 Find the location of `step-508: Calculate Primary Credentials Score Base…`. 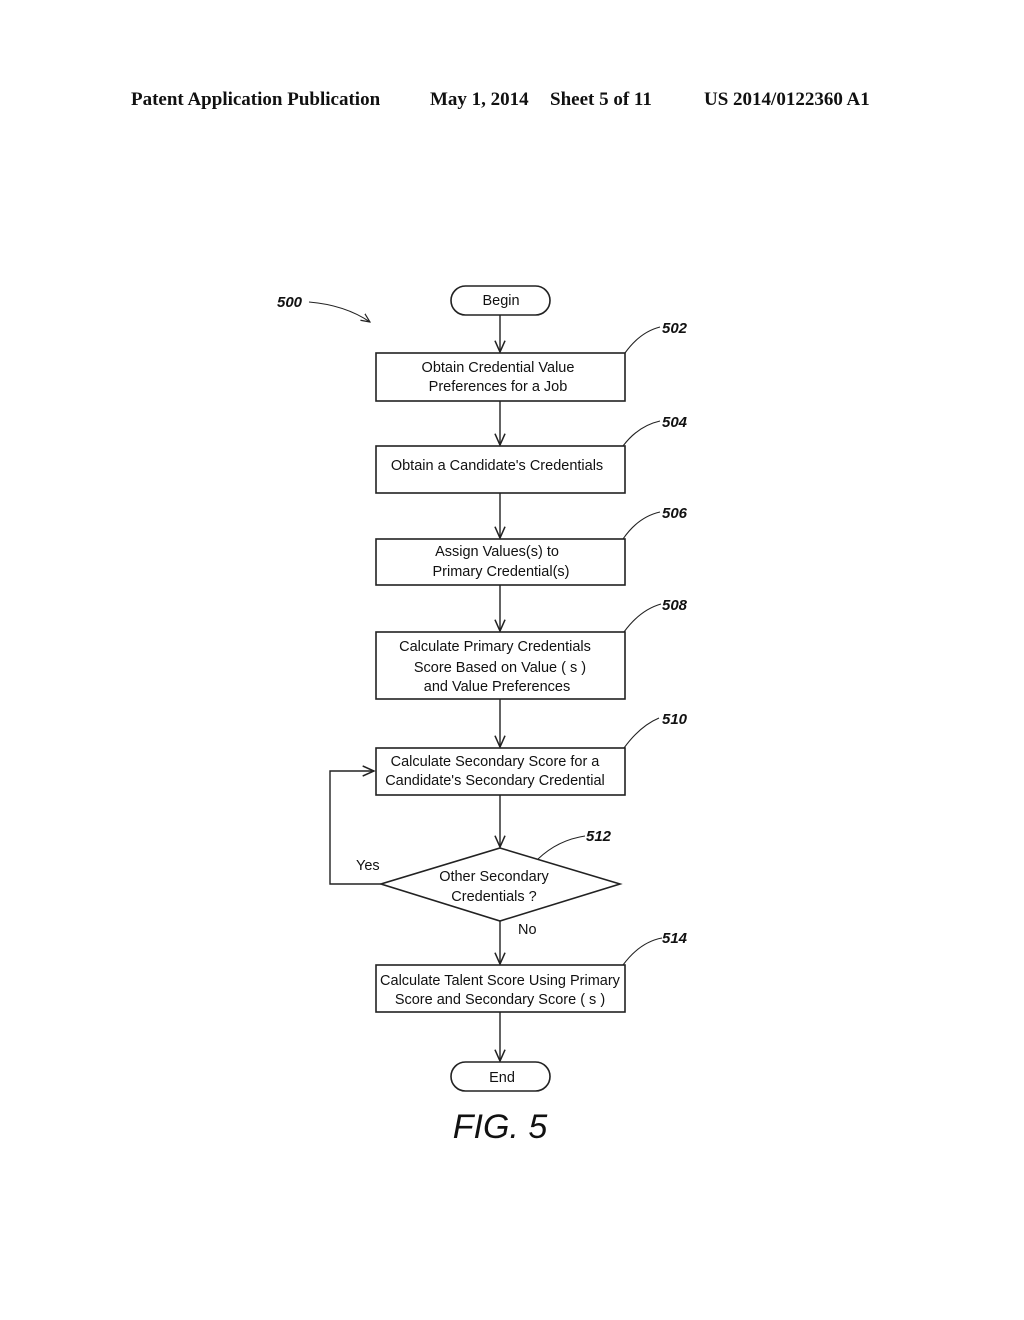

step-508: Calculate Primary Credentials Score Base… is located at coordinates (531, 648).